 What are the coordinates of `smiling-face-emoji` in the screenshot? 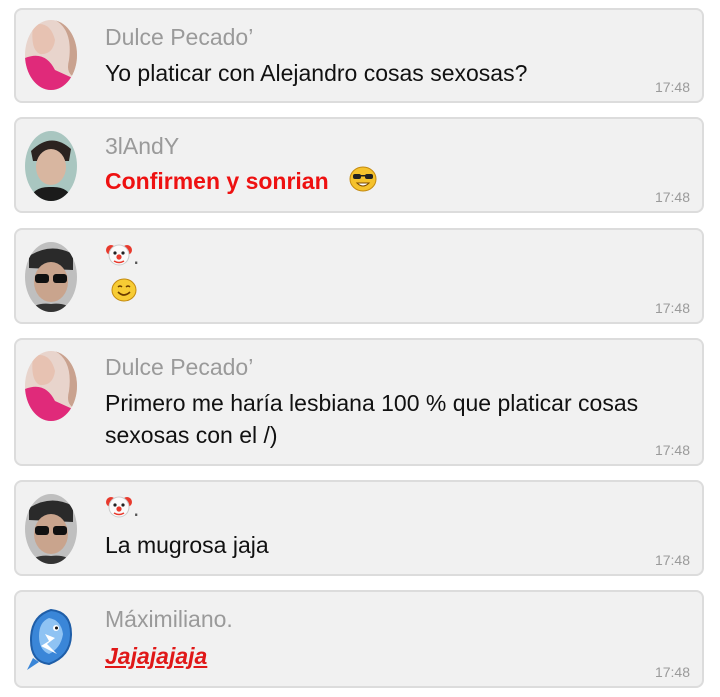 It's located at (124, 294).